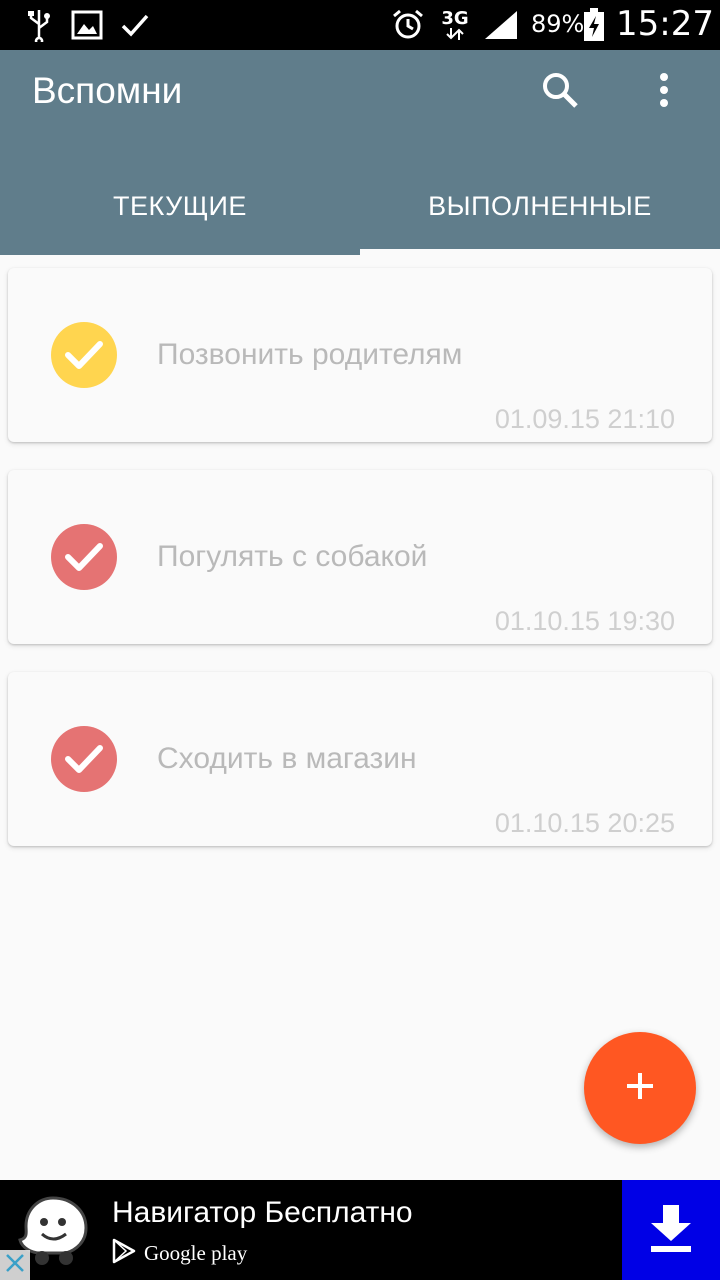  What do you see at coordinates (594, 25) in the screenshot?
I see `battery-charging-icon` at bounding box center [594, 25].